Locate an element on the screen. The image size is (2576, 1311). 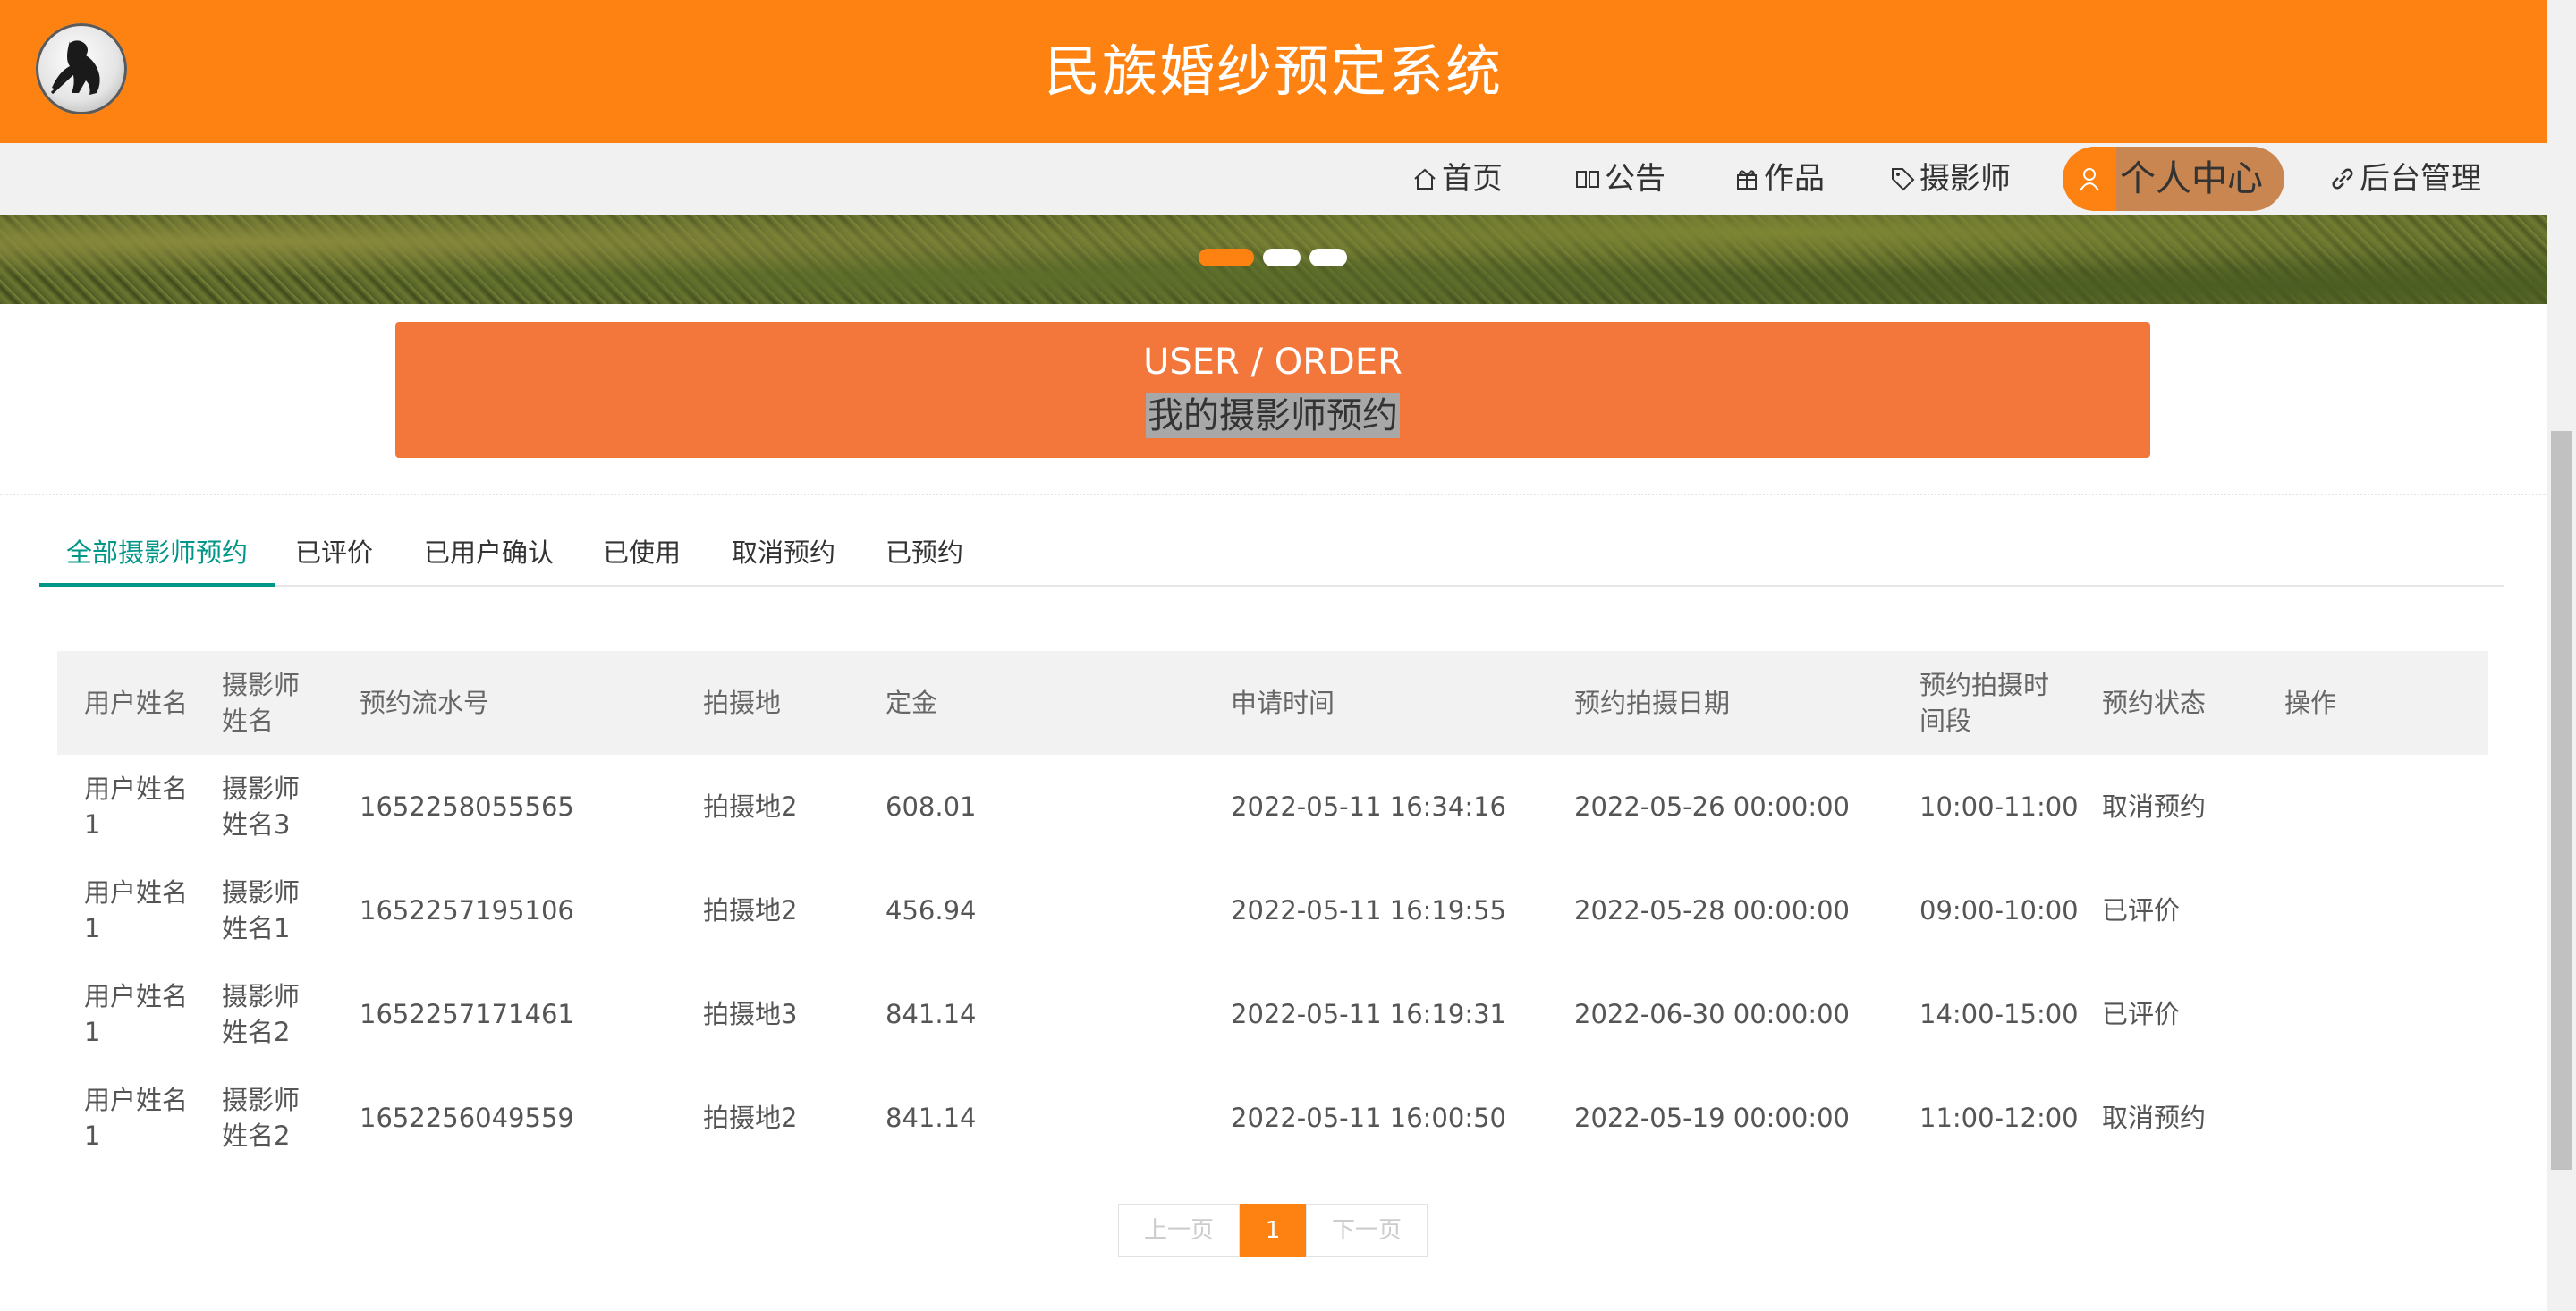
table-cell: 10:00-11:00 is located at coordinates (1999, 806).